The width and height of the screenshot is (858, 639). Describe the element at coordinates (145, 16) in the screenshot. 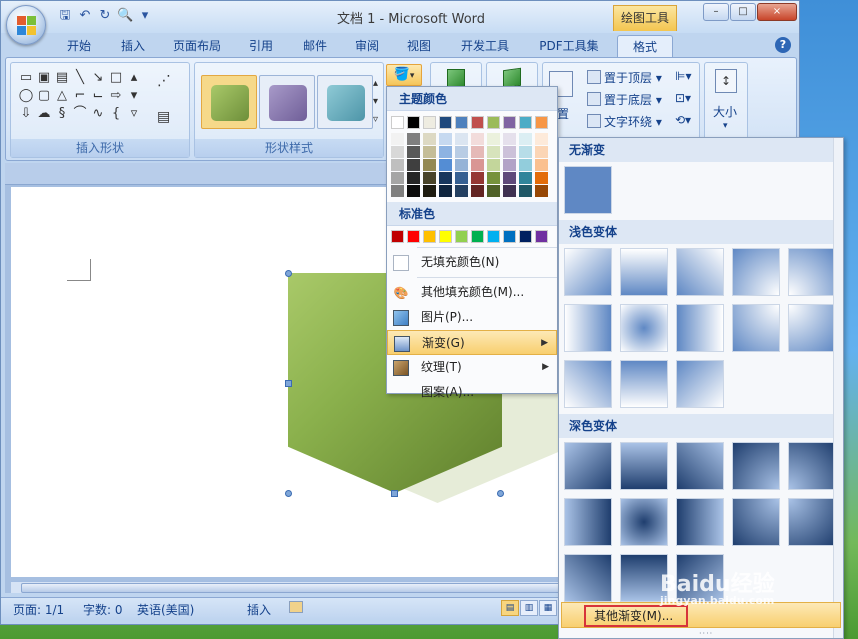

I see `qat-customize-icon: ▾` at that location.